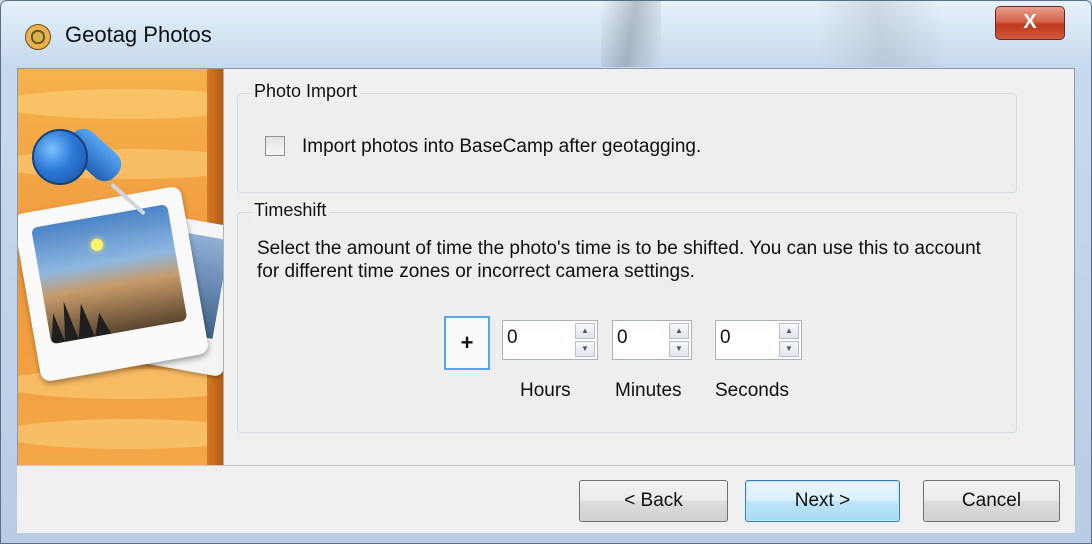 The height and width of the screenshot is (544, 1092). I want to click on minutes-down-icon: ▼, so click(679, 349).